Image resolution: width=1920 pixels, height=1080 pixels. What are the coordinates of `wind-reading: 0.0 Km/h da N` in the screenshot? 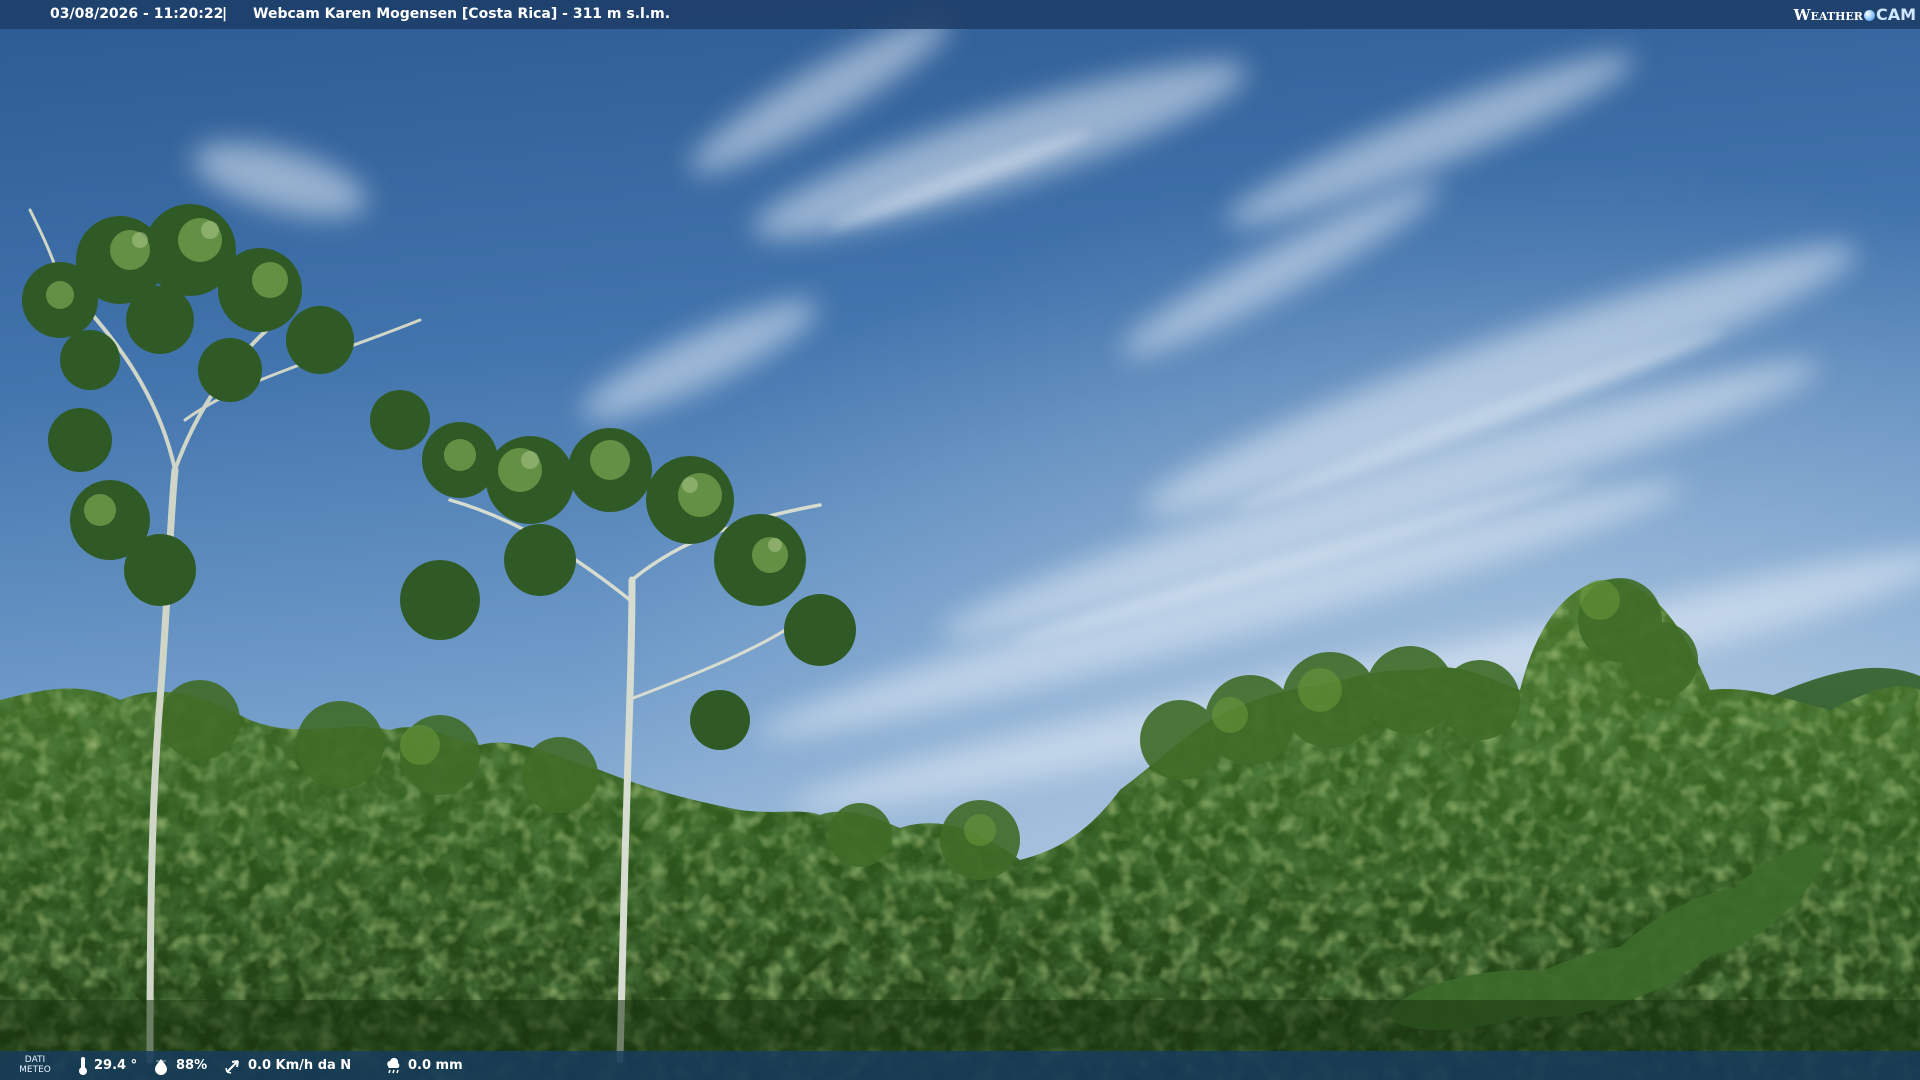 It's located at (287, 1065).